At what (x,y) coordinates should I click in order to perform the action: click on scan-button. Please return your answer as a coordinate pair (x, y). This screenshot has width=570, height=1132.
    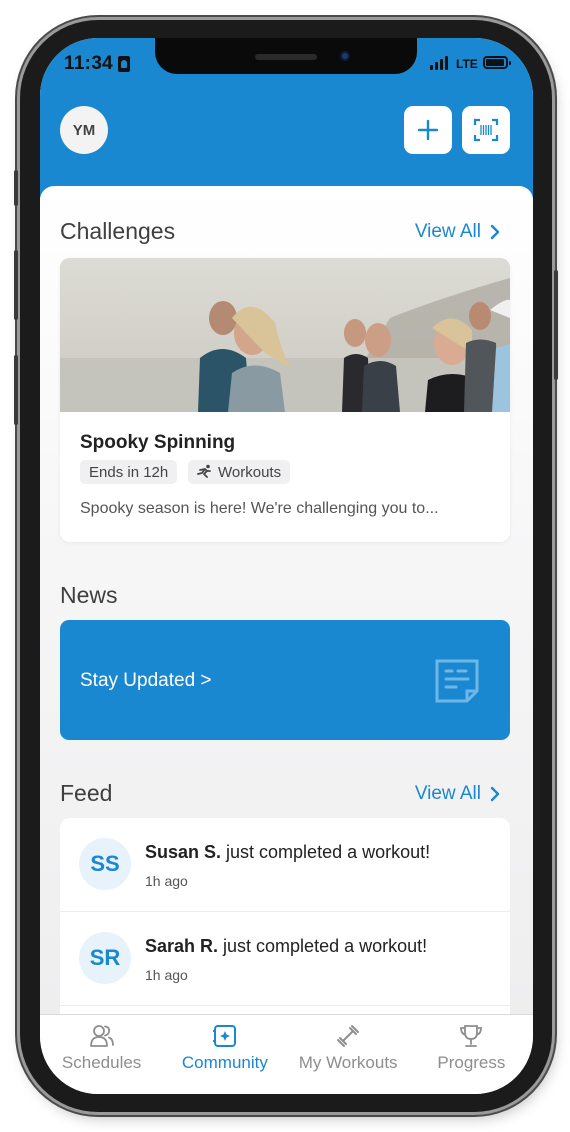
    Looking at the image, I should click on (486, 130).